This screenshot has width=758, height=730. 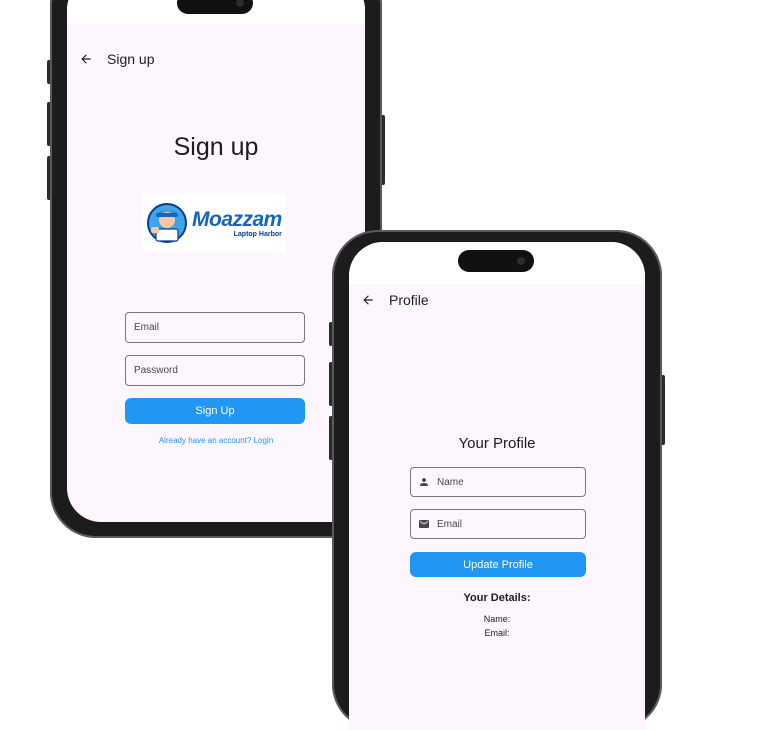 What do you see at coordinates (167, 223) in the screenshot?
I see `mascot-icon` at bounding box center [167, 223].